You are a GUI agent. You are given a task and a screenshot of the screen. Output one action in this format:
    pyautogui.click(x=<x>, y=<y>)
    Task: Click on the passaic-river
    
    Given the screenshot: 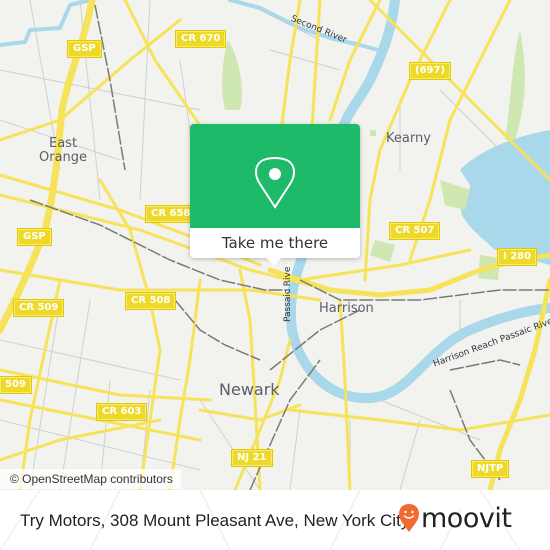 What is the action you would take?
    pyautogui.click(x=417, y=324)
    